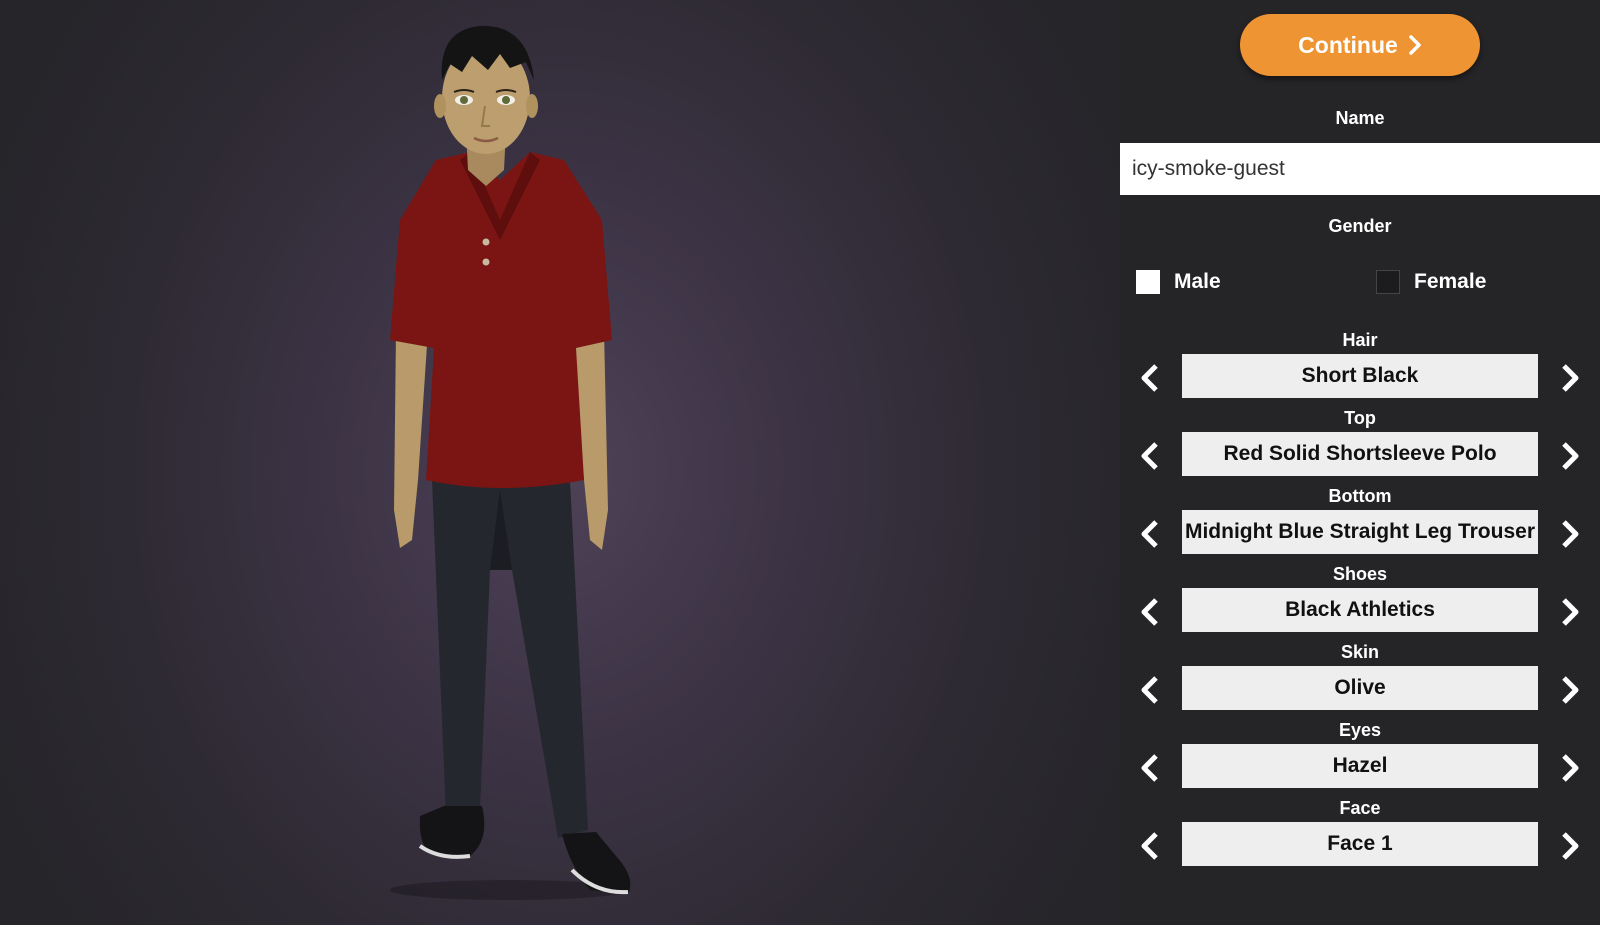  I want to click on skin-selector: Skin Olive, so click(1360, 682).